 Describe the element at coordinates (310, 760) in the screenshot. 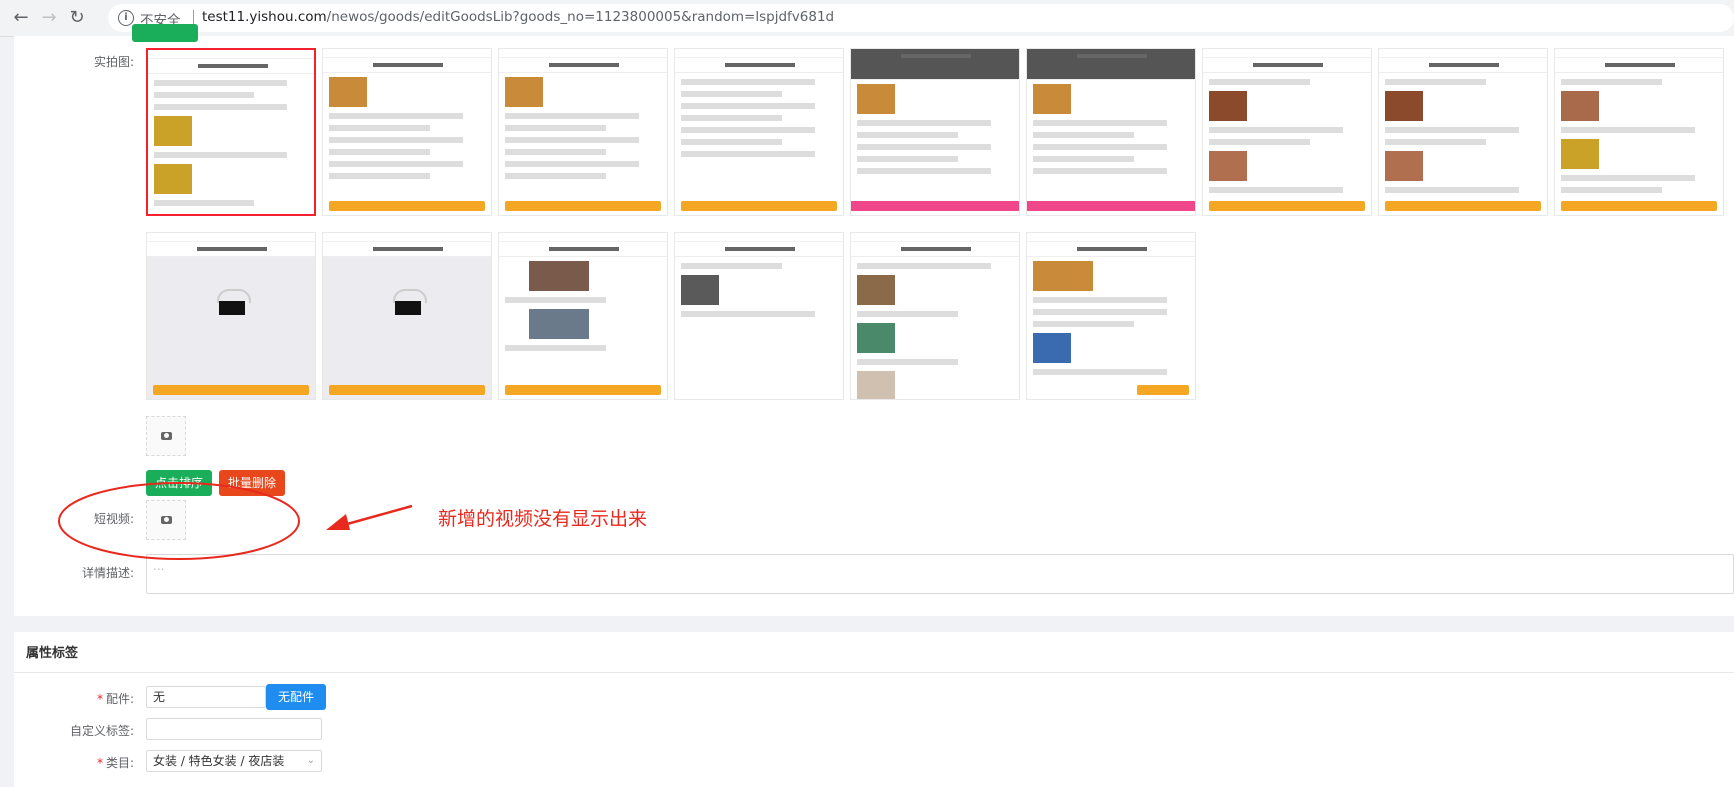

I see `chevron-down-icon: ⌄` at that location.